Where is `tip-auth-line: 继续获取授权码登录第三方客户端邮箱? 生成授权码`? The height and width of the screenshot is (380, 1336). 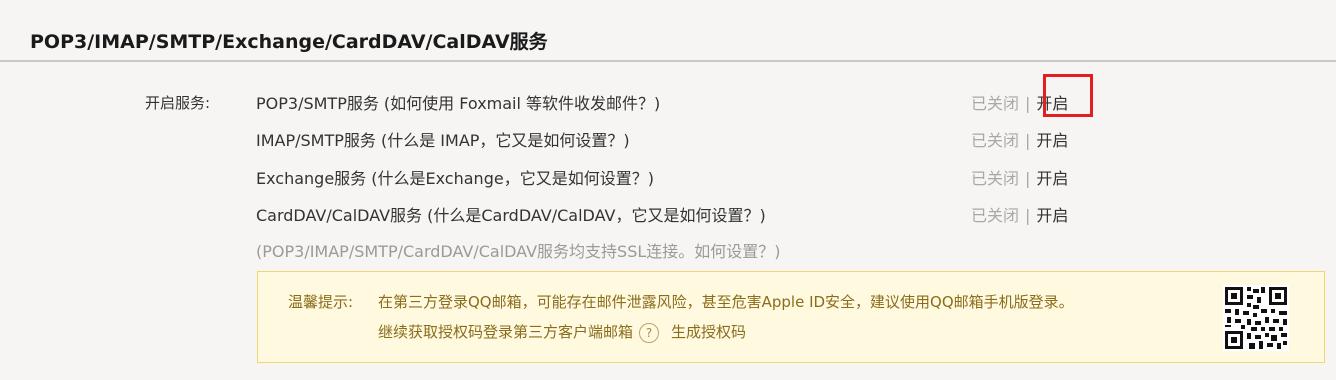 tip-auth-line: 继续获取授权码登录第三方客户端邮箱? 生成授权码 is located at coordinates (562, 332).